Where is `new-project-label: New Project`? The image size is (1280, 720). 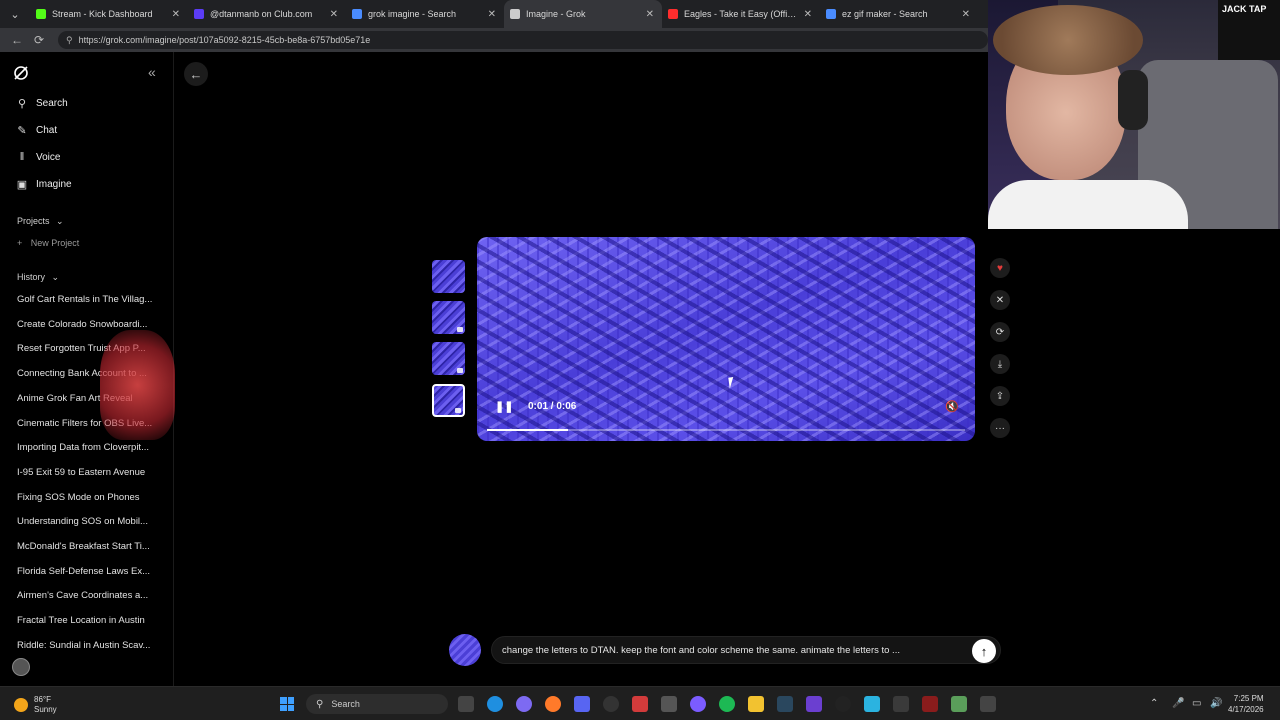
new-project-label: New Project is located at coordinates (55, 243).